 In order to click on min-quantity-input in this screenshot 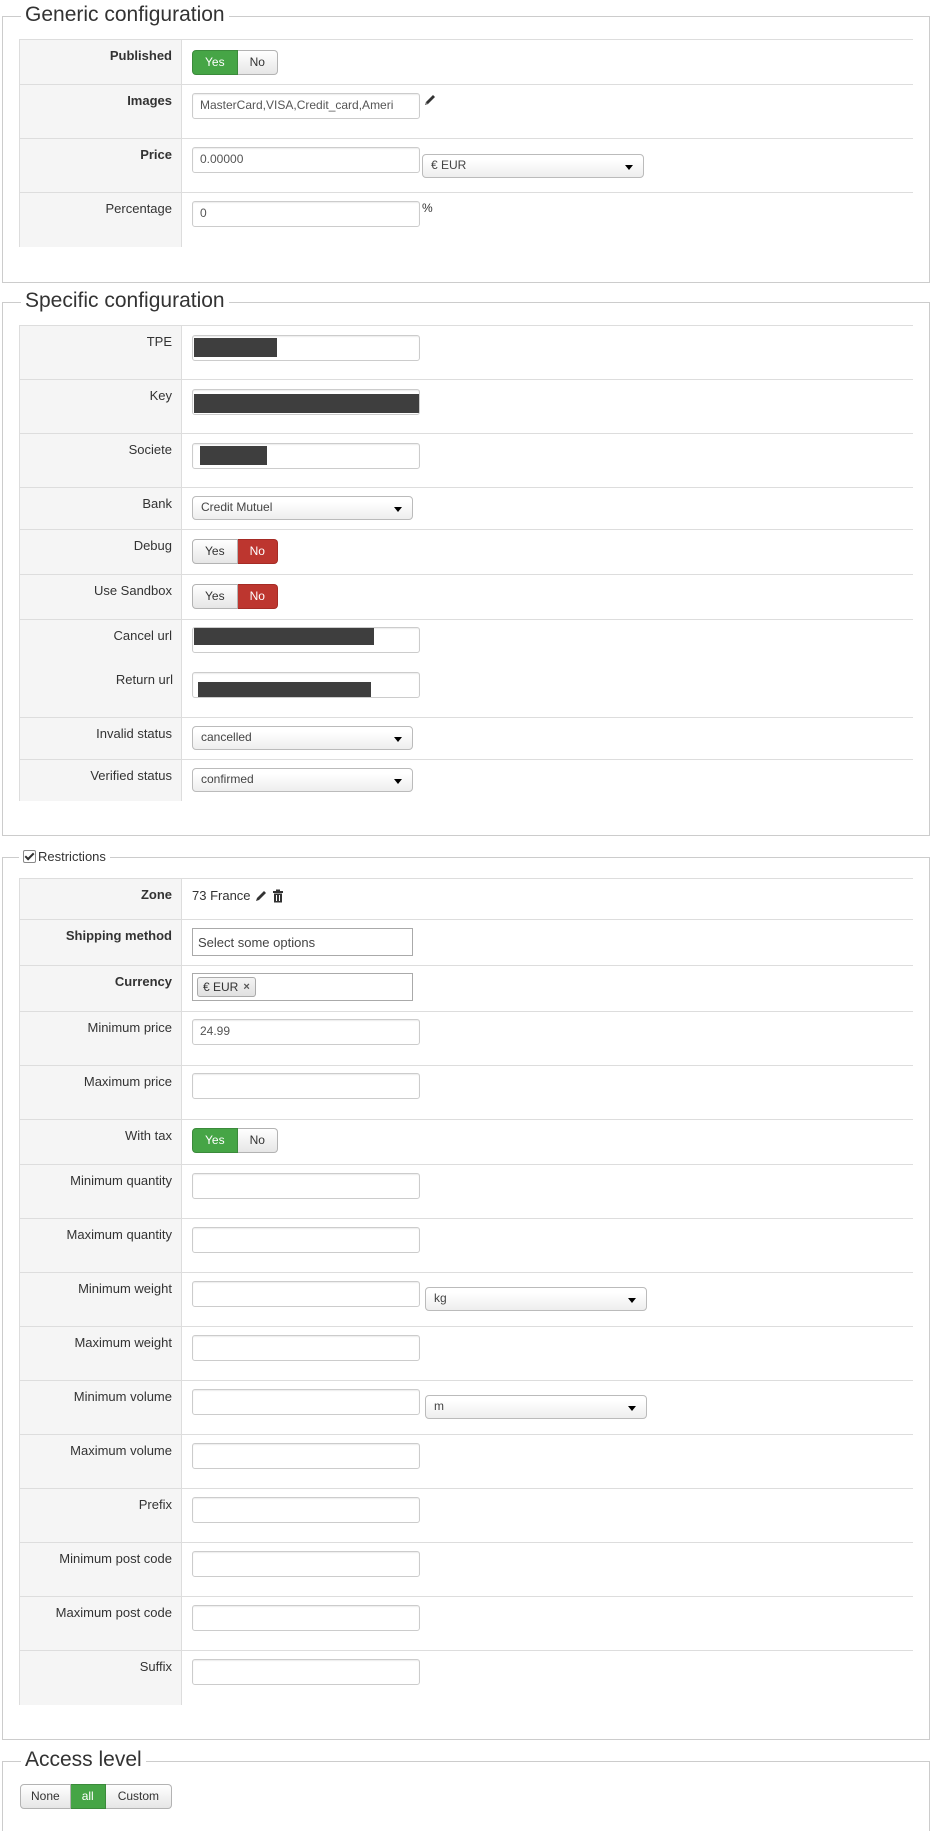, I will do `click(306, 1186)`.